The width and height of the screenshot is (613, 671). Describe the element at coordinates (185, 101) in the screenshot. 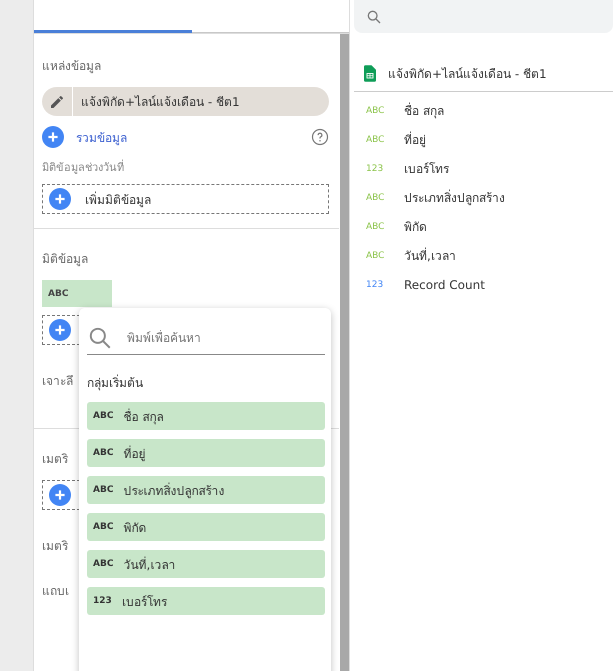

I see `data-source-chip: แจ้งพิกัด+ไลน์แจ้งเดือน - ชีต1` at that location.